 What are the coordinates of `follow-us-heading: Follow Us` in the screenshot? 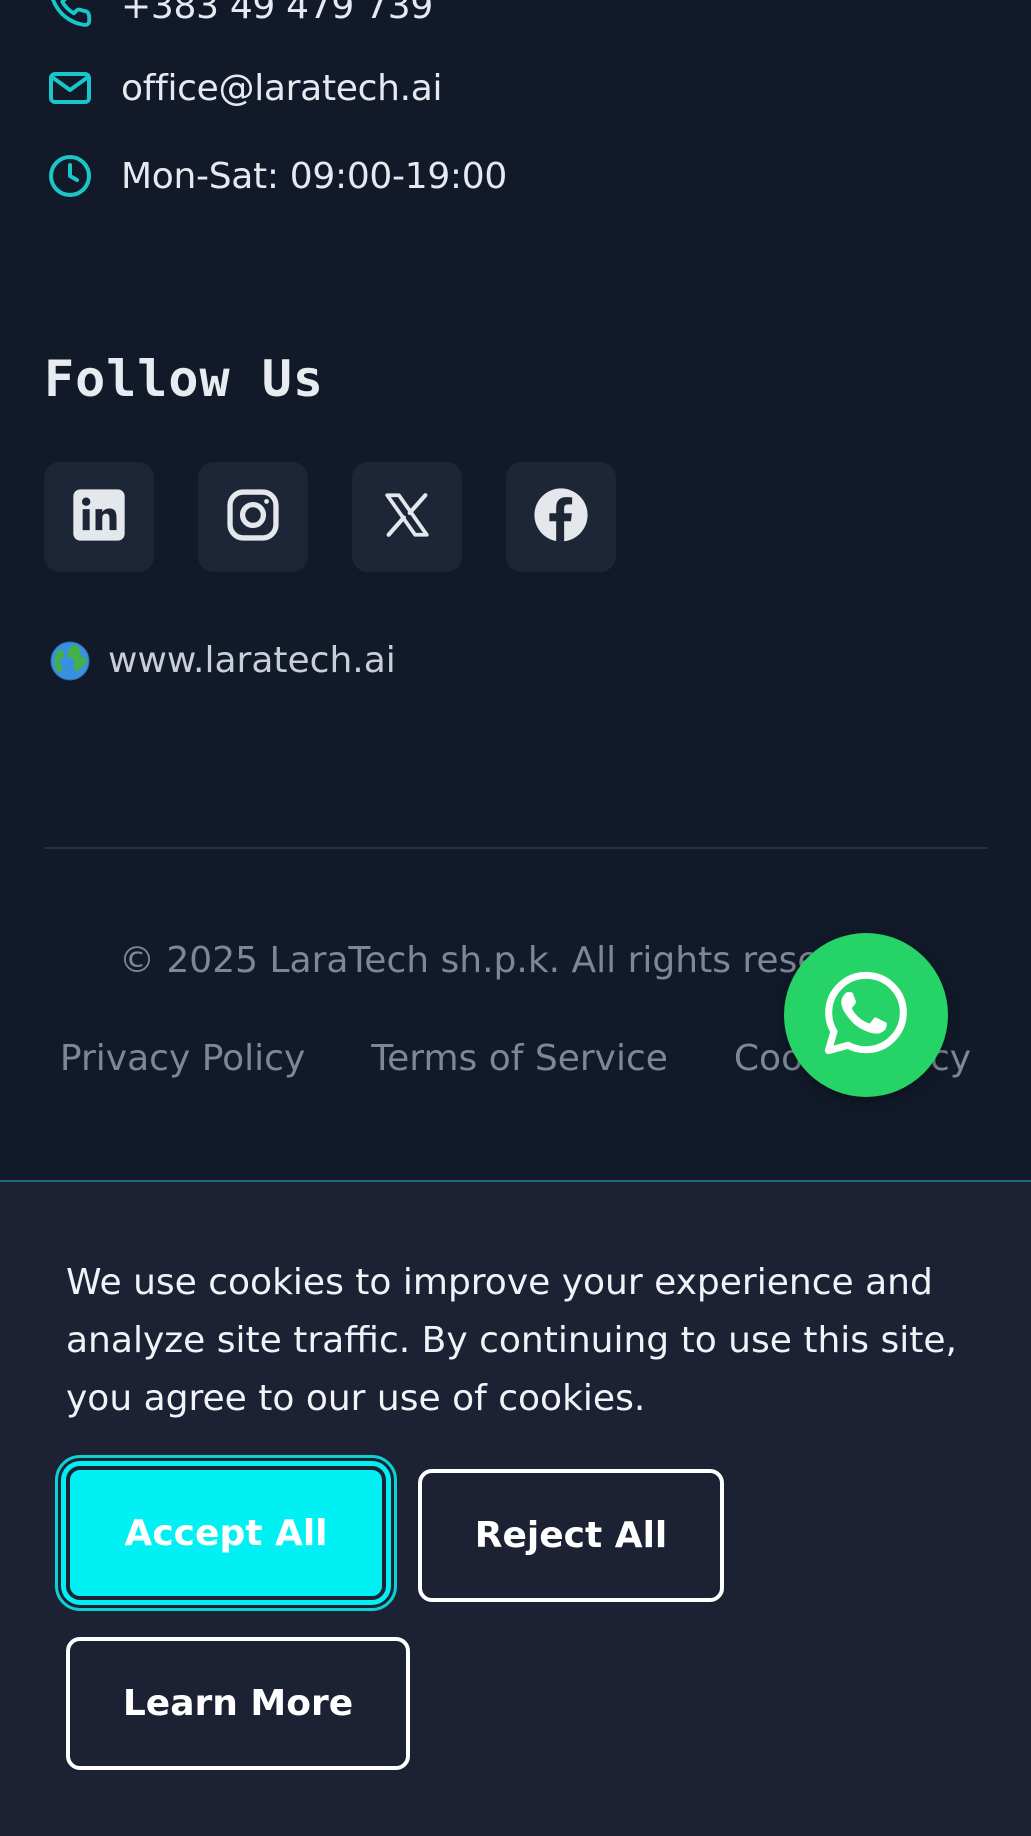 It's located at (184, 379).